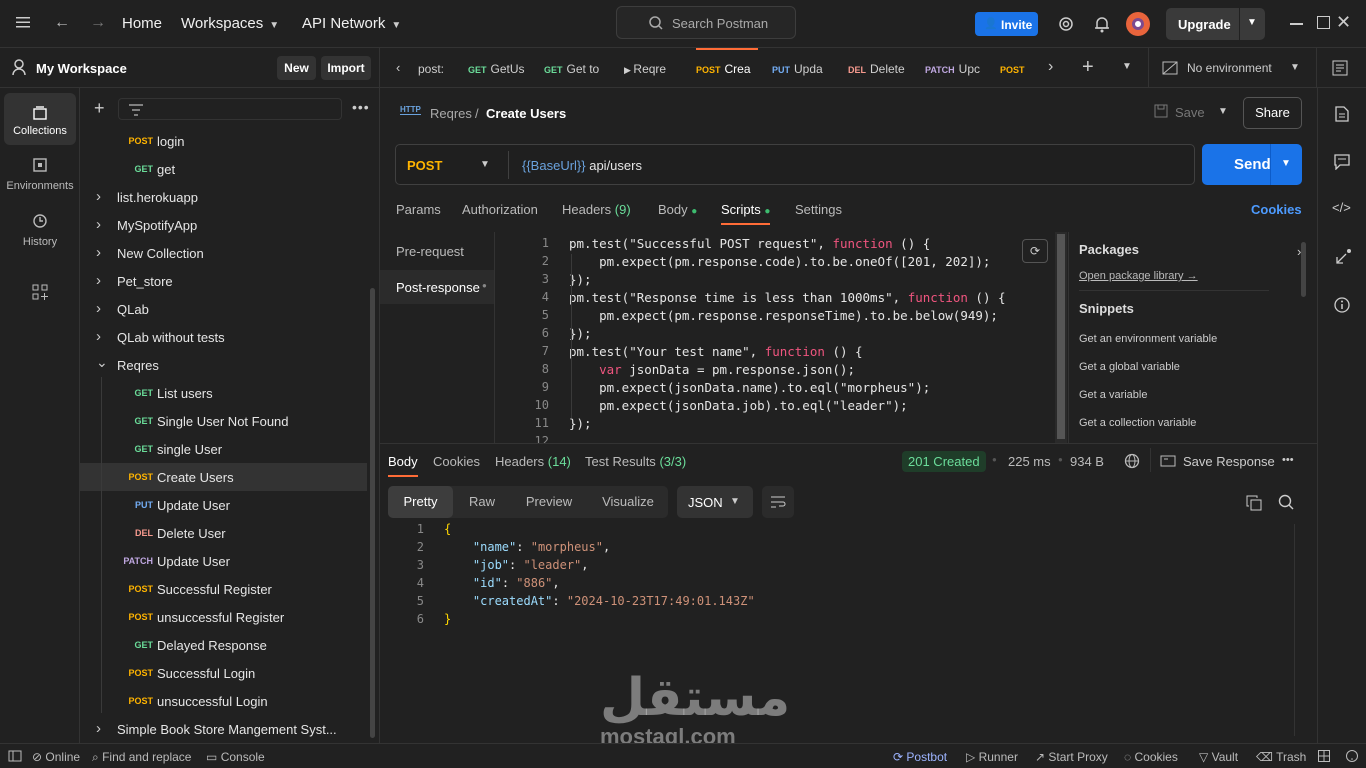 The image size is (1366, 768). I want to click on trash: ⌫ Trash, so click(1281, 757).